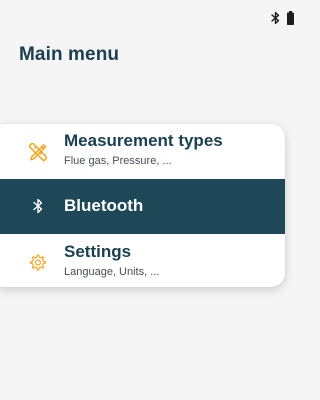 The width and height of the screenshot is (320, 400). Describe the element at coordinates (143, 140) in the screenshot. I see `menu-item-label: Measurement types` at that location.